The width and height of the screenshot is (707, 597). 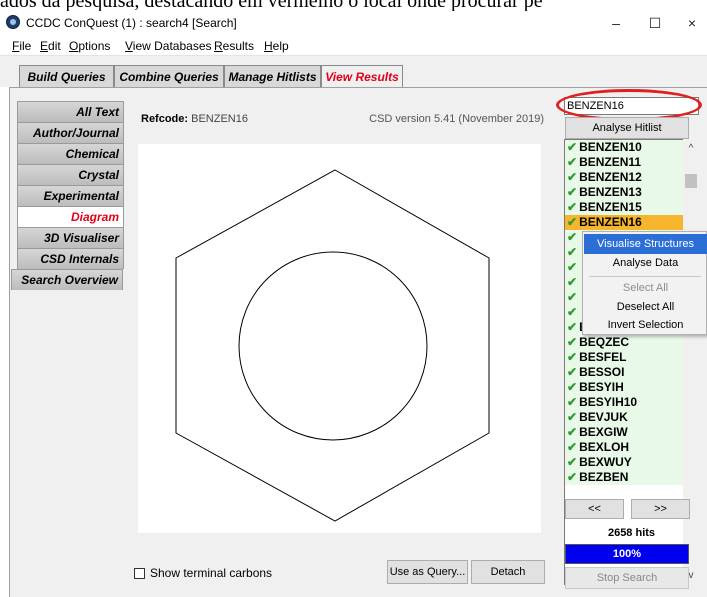 What do you see at coordinates (456, 119) in the screenshot?
I see `csd-version: CSD version 5.41 (November 2019)` at bounding box center [456, 119].